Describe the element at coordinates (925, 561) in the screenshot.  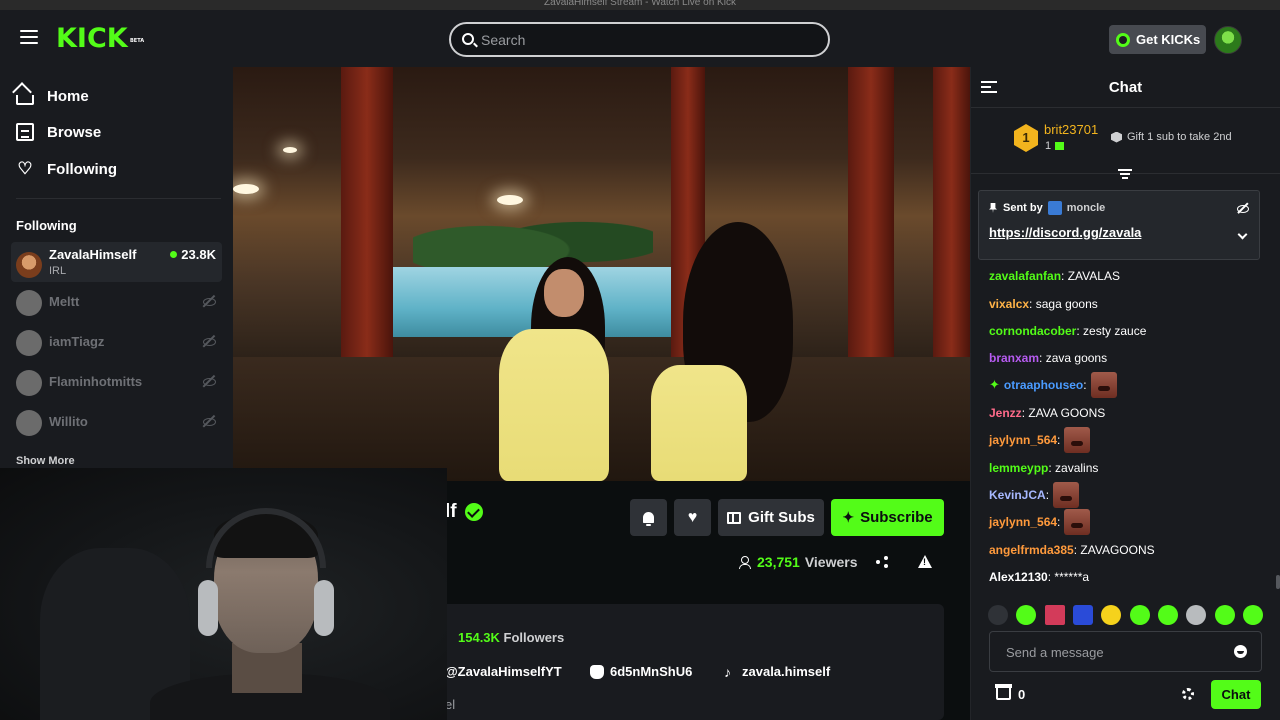
I see `report-icon` at that location.